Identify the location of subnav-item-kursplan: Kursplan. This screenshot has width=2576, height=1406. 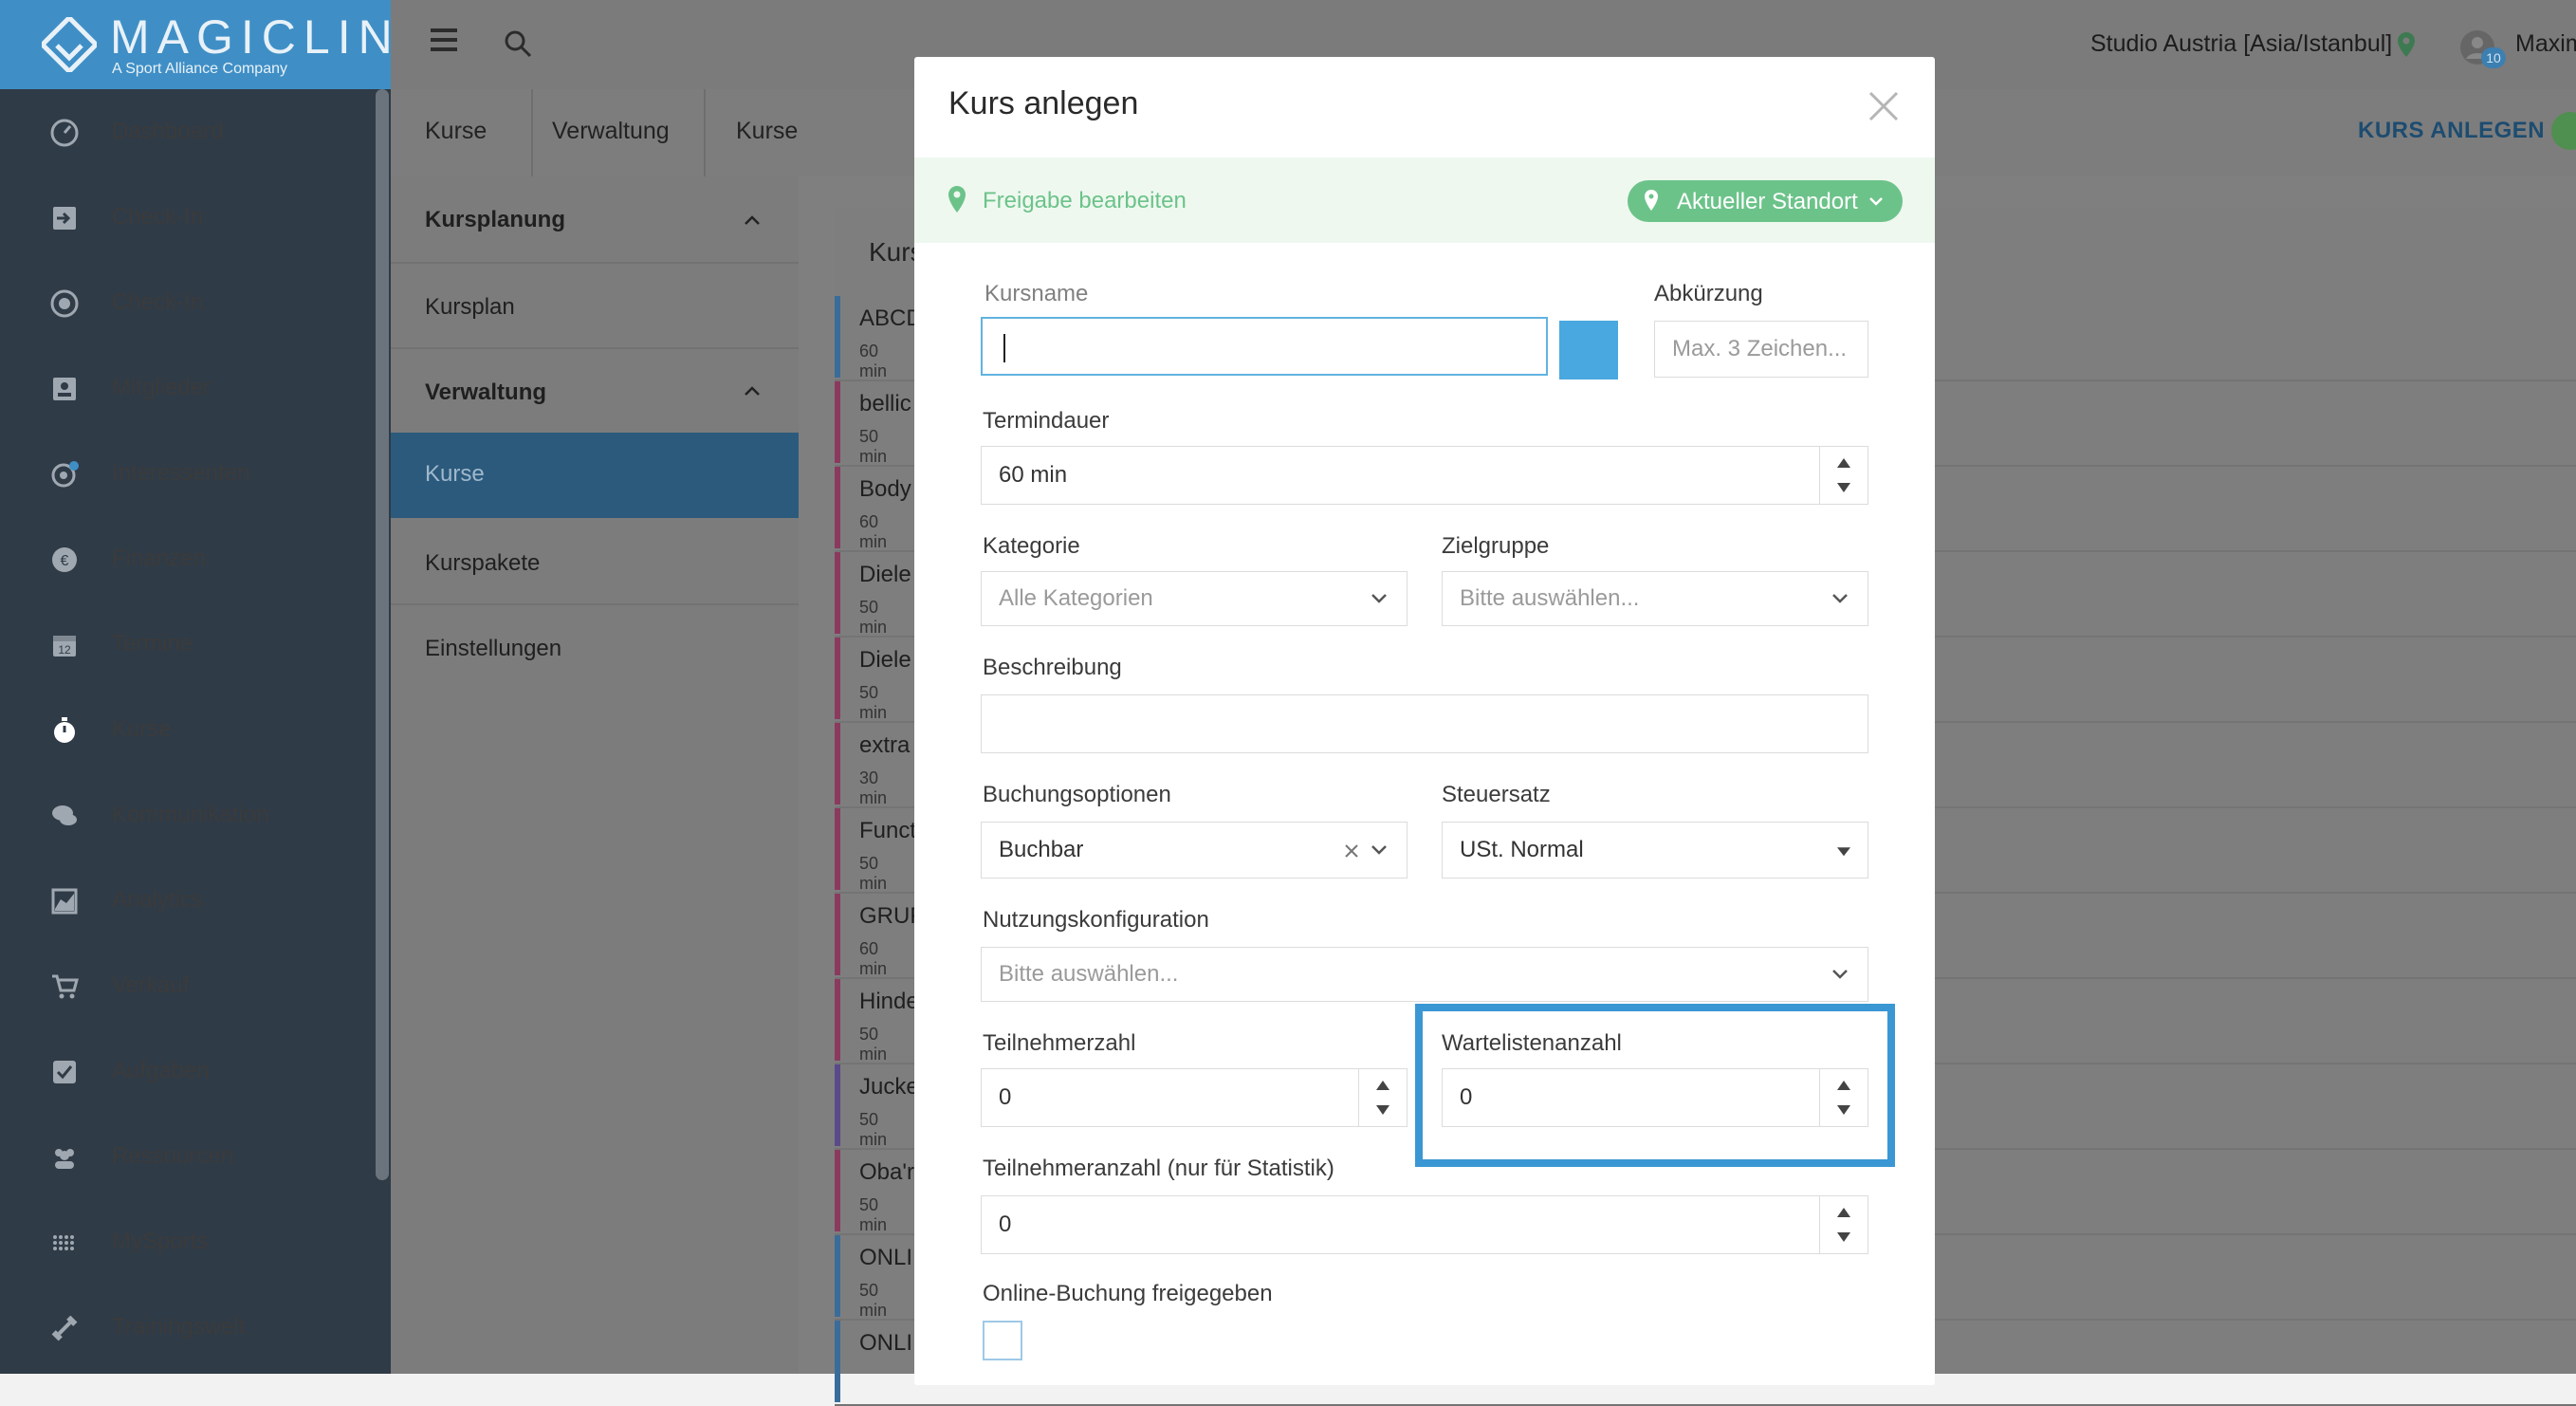
(470, 307).